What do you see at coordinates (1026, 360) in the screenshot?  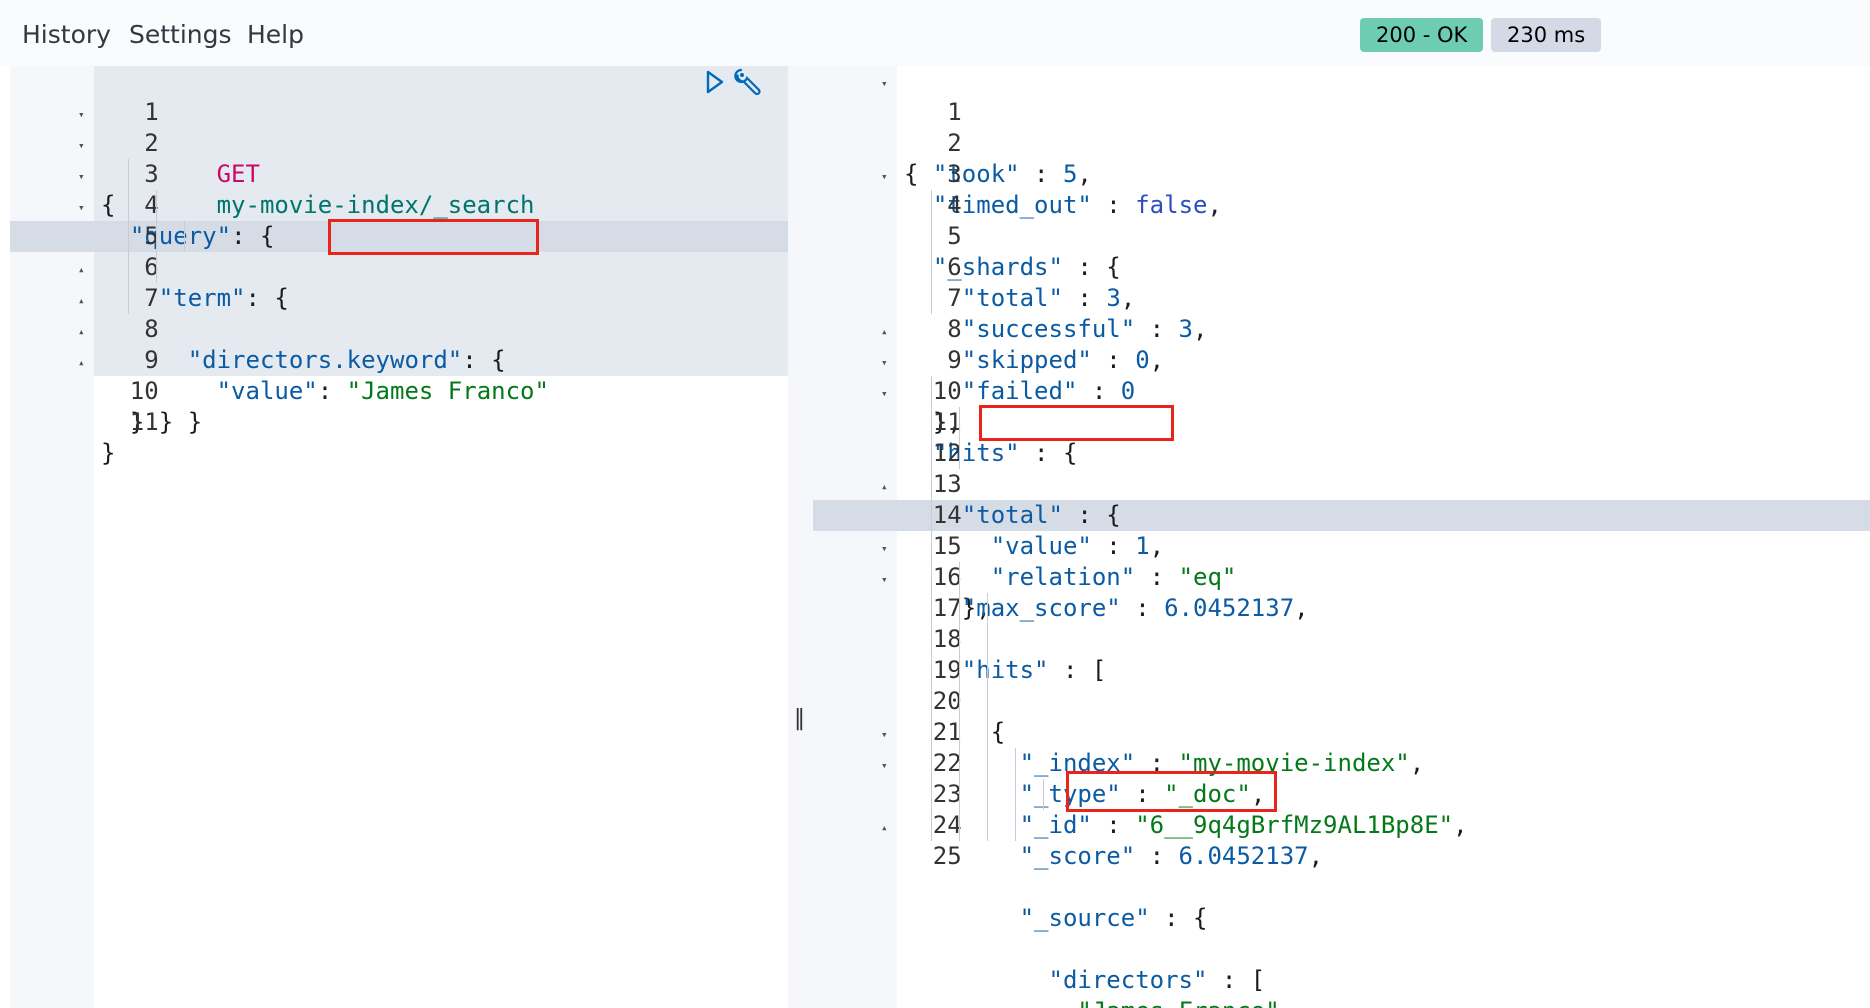 I see `json-key: "skipped"` at bounding box center [1026, 360].